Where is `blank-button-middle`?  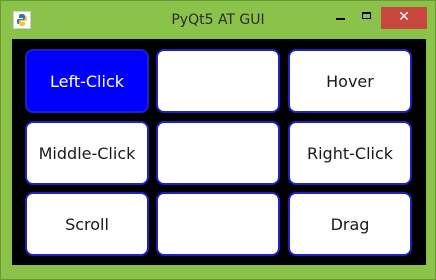
blank-button-middle is located at coordinates (218, 153).